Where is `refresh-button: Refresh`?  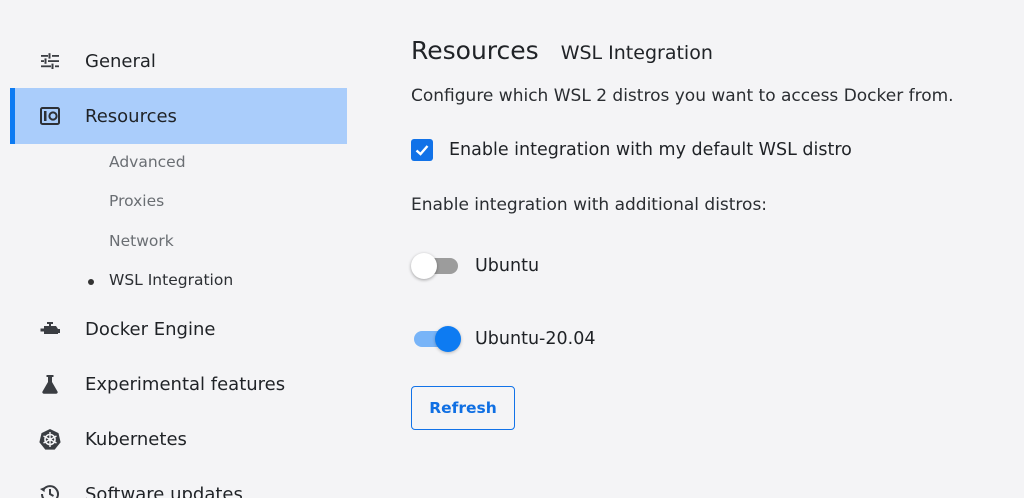
refresh-button: Refresh is located at coordinates (463, 408).